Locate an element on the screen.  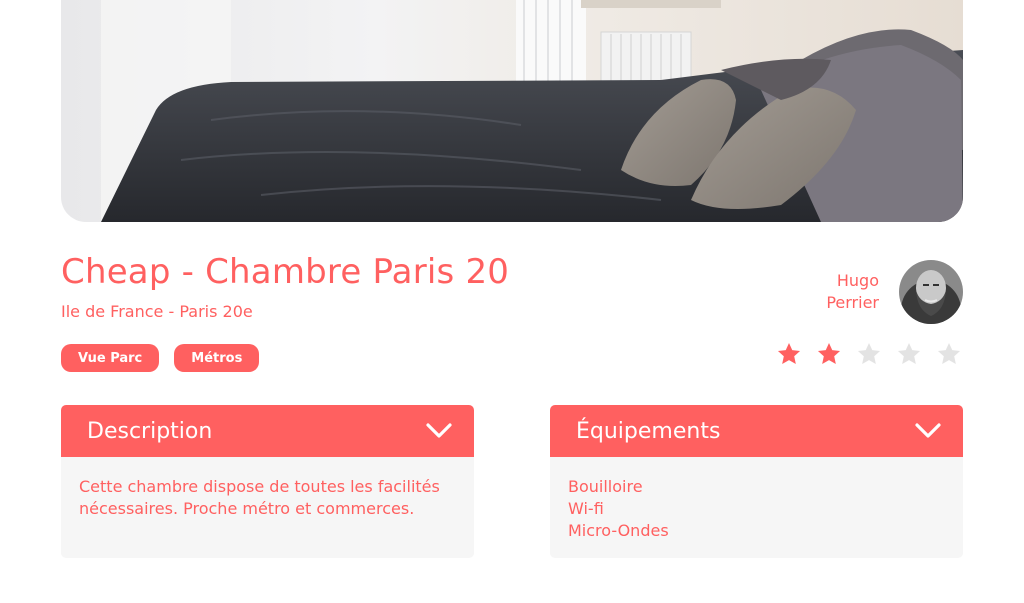
equipments-collapse: Équipements Bouilloire Wi-fi Micro-Ondes is located at coordinates (756, 481).